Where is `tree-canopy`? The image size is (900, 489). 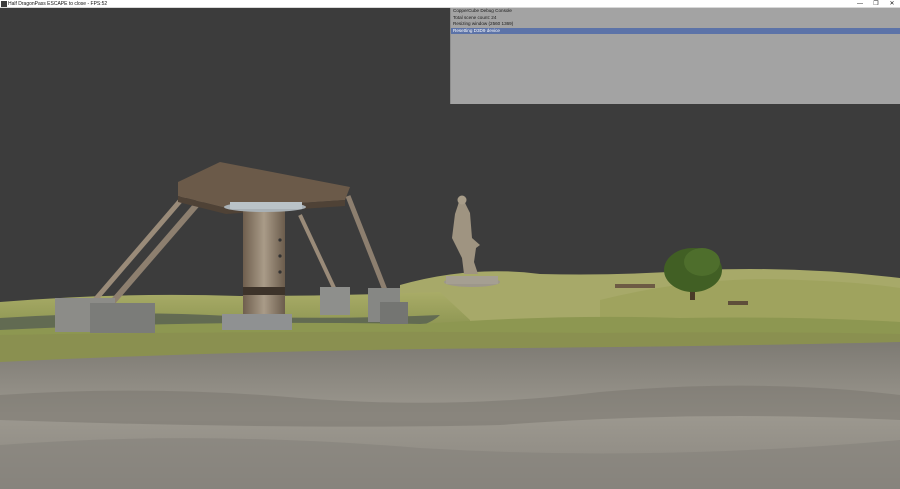
tree-canopy is located at coordinates (702, 262).